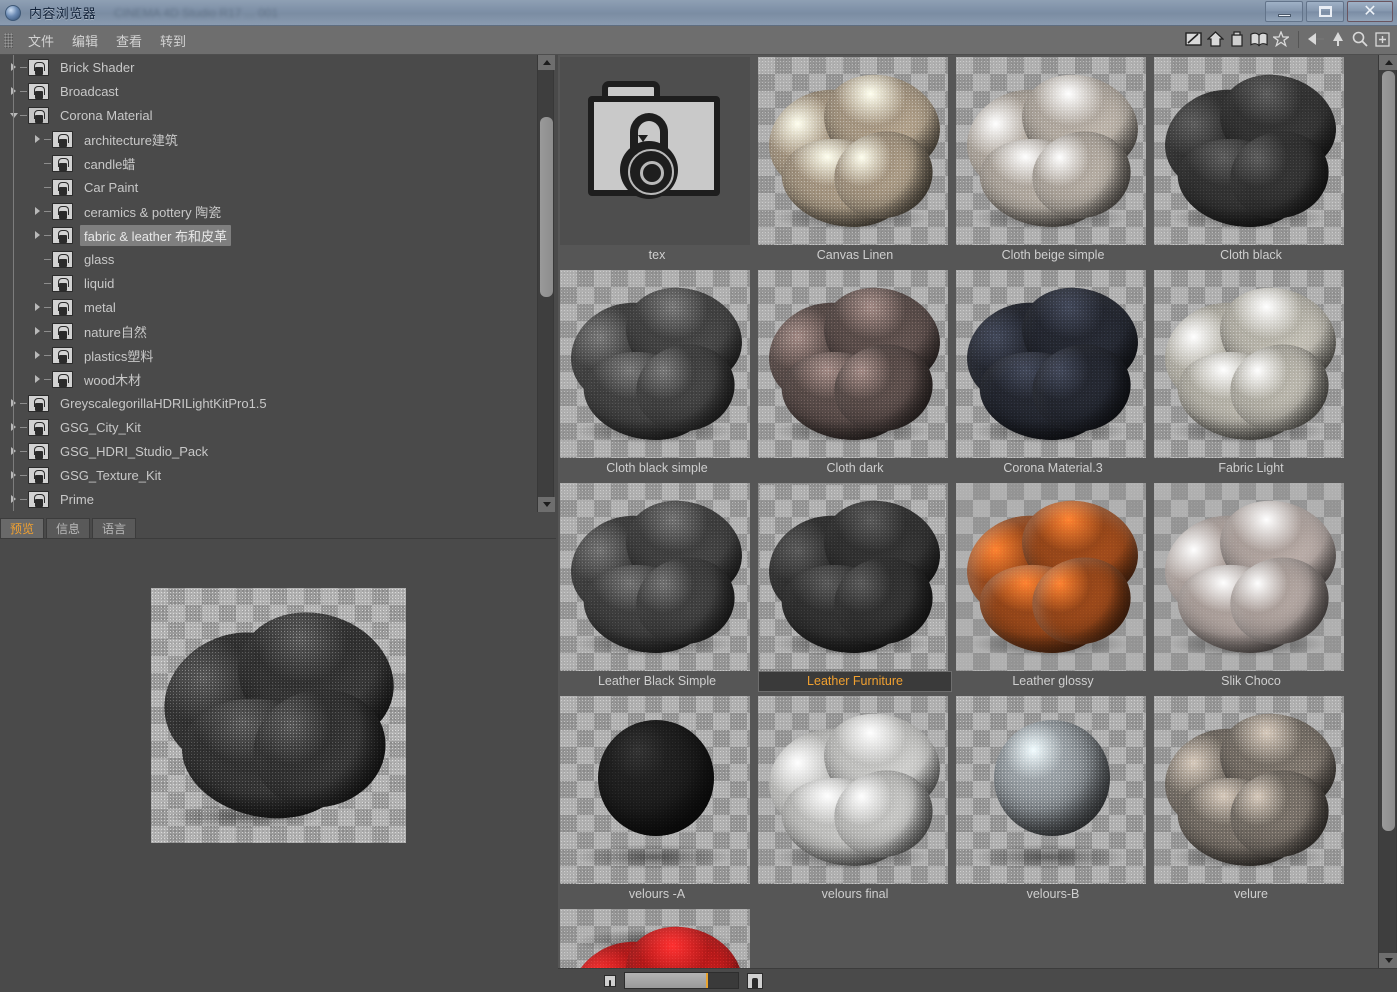 The image size is (1397, 992). Describe the element at coordinates (546, 62) in the screenshot. I see `tree-scroll-up-button` at that location.